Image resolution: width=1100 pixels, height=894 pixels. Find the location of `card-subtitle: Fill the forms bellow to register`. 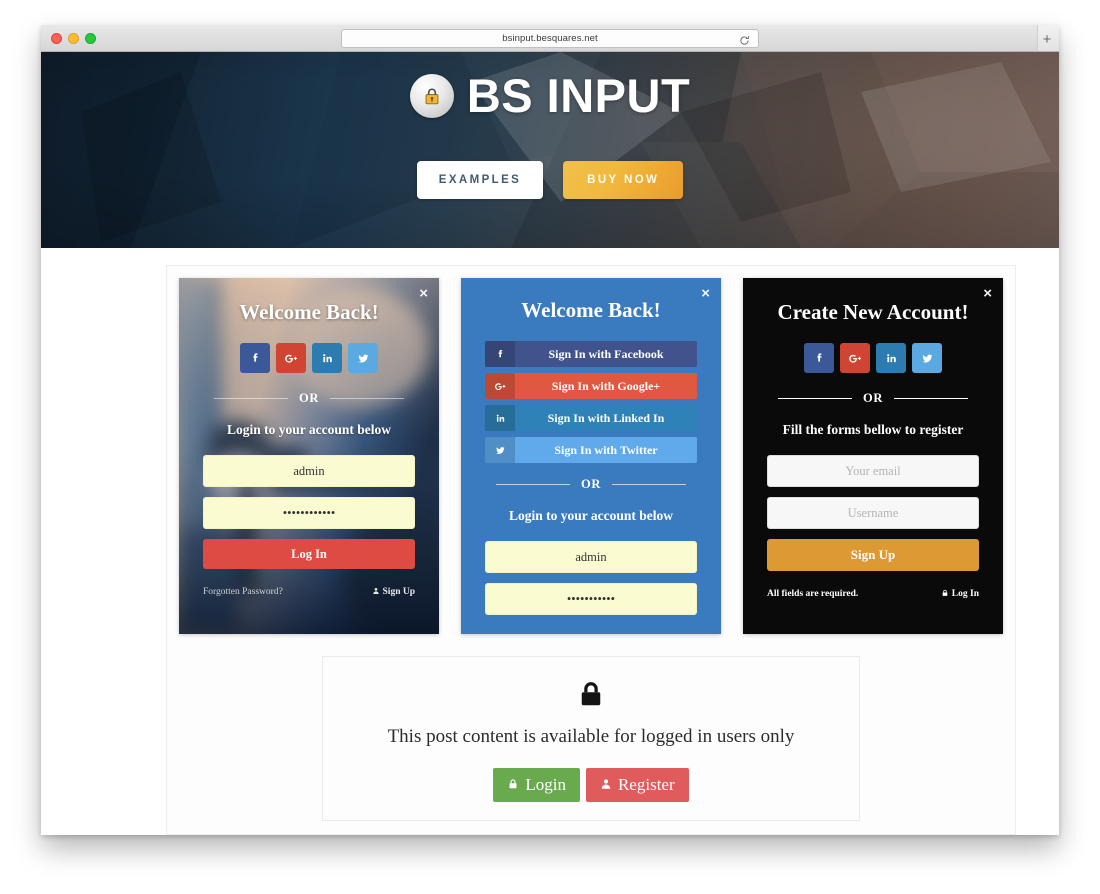

card-subtitle: Fill the forms bellow to register is located at coordinates (873, 429).